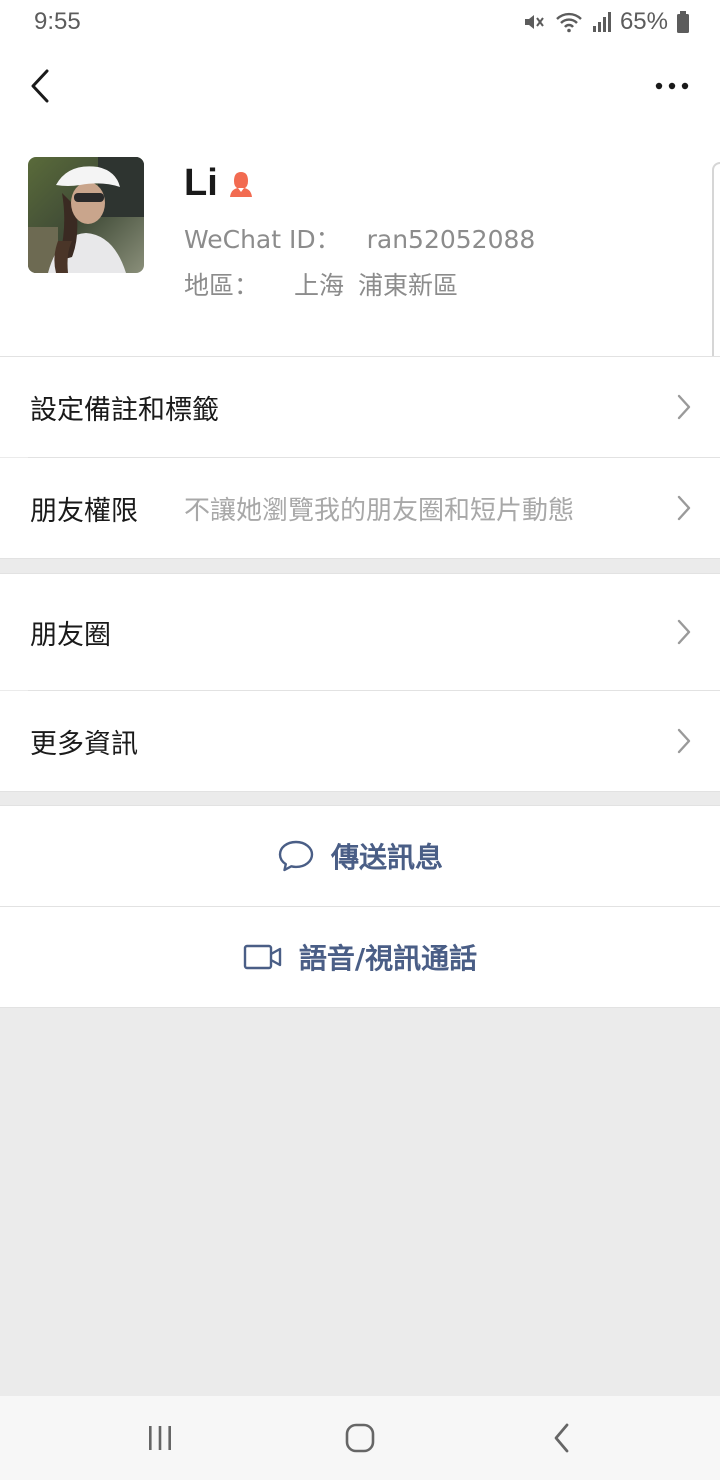  What do you see at coordinates (643, 21) in the screenshot?
I see `battery-level: 65%` at bounding box center [643, 21].